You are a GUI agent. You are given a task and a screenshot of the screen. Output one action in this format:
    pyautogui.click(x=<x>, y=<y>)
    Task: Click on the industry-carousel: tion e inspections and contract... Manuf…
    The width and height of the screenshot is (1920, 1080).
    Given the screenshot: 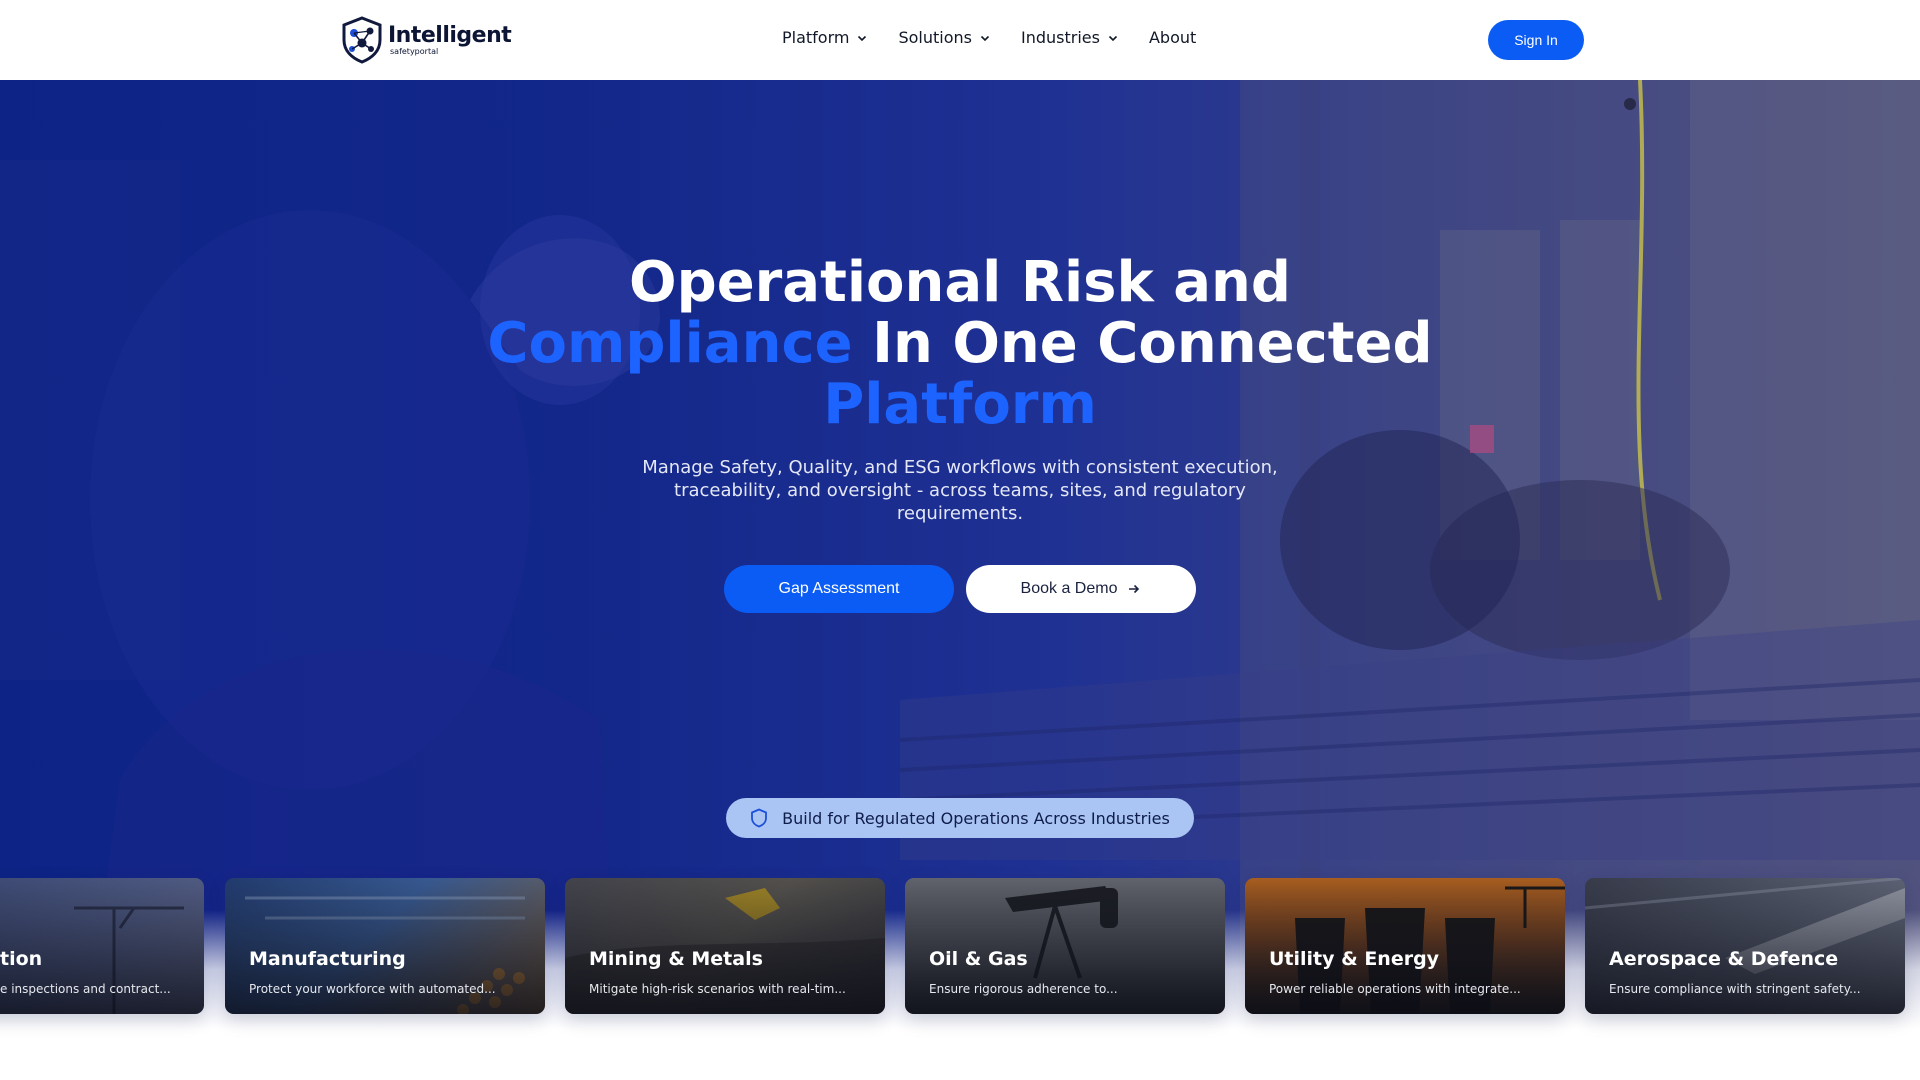 What is the action you would take?
    pyautogui.click(x=960, y=946)
    